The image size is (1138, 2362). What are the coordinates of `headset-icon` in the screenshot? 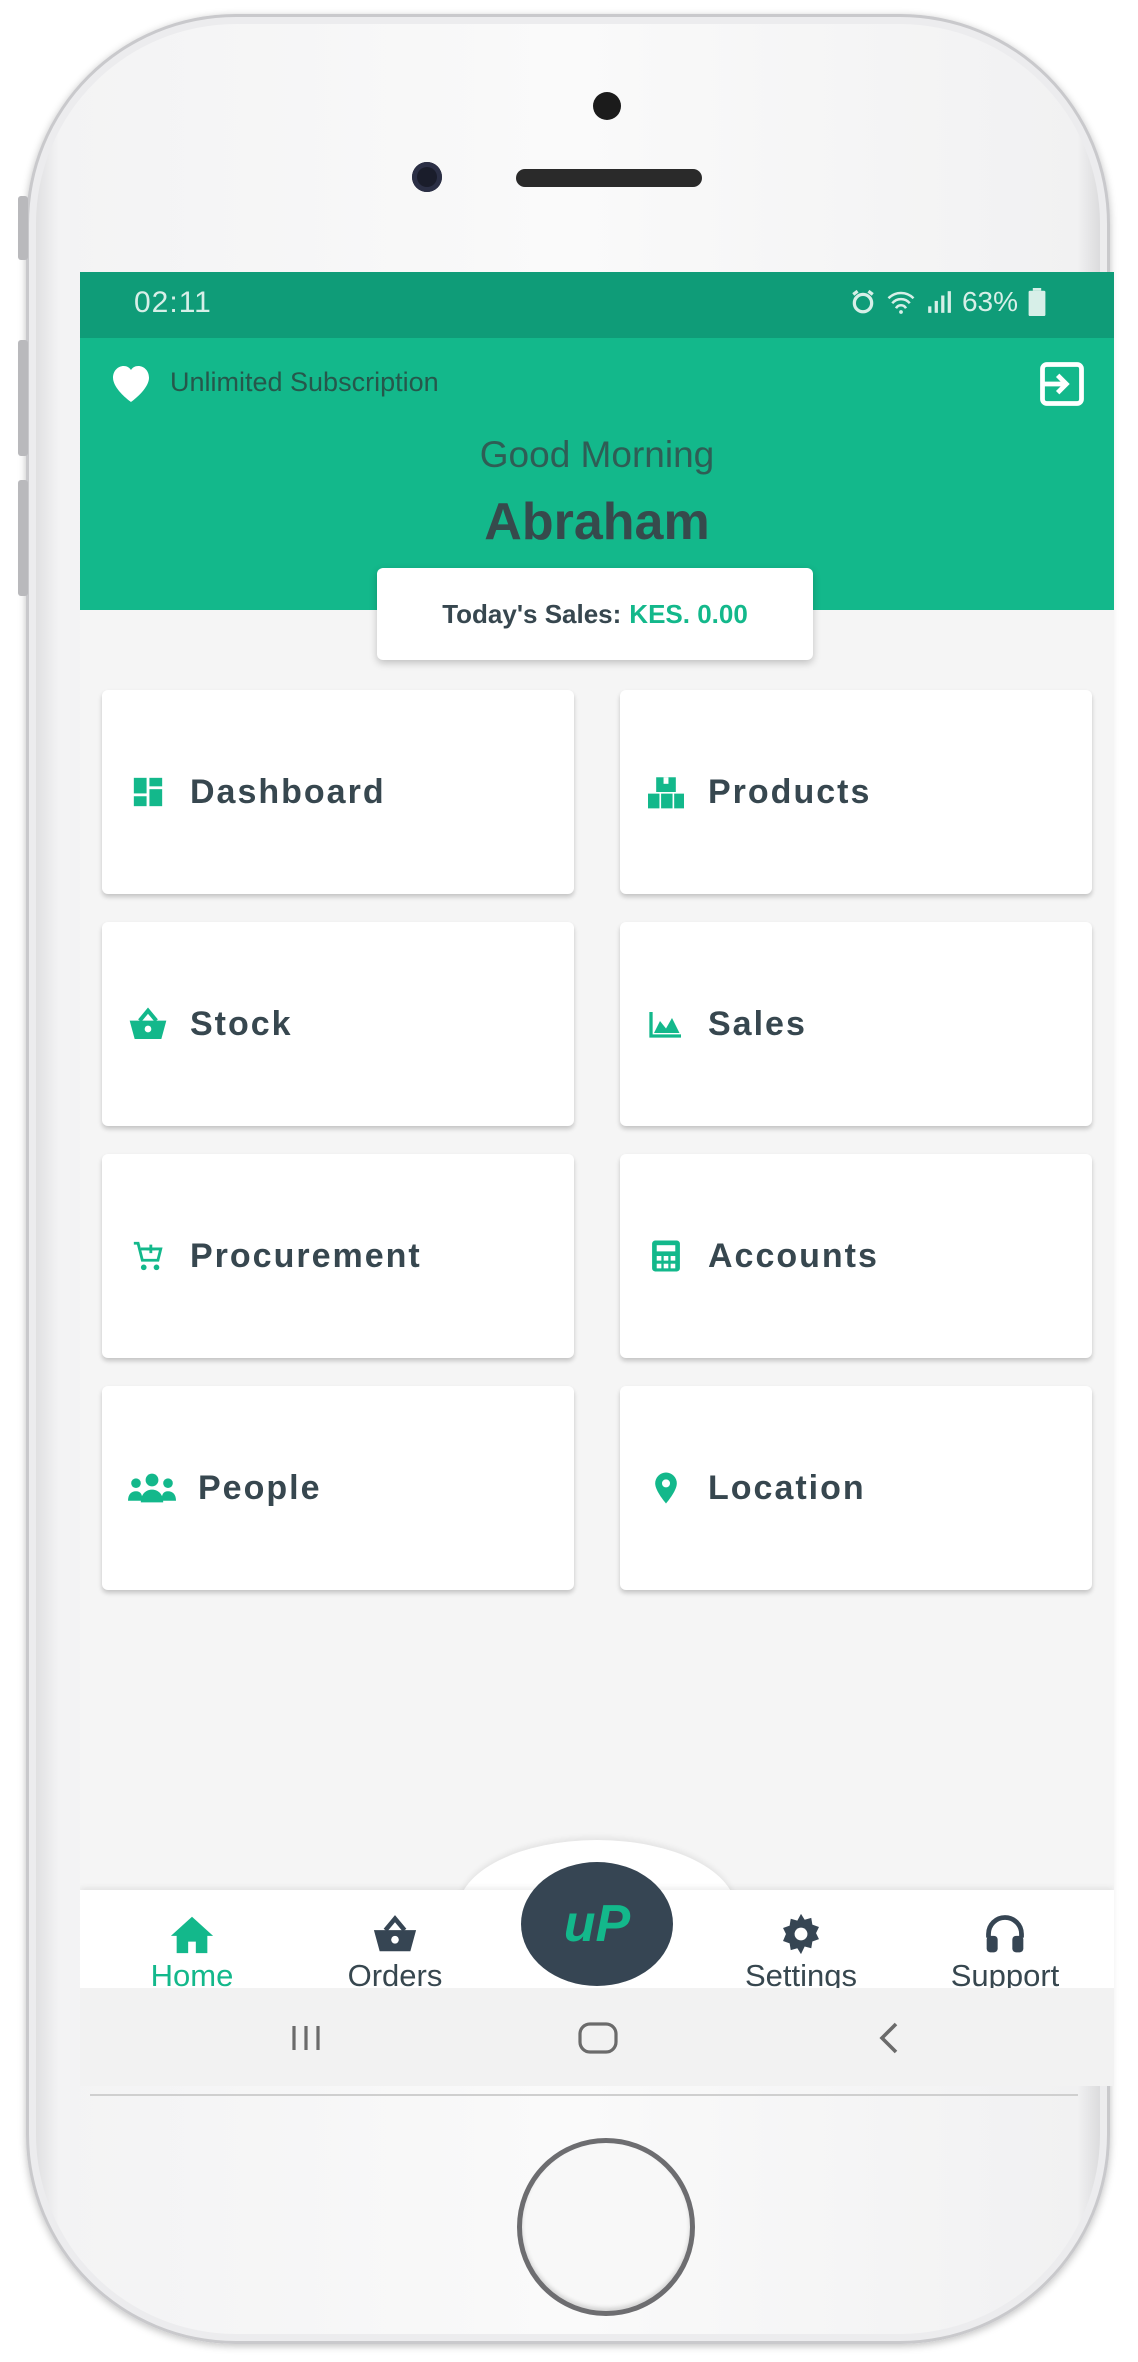 It's located at (1005, 1934).